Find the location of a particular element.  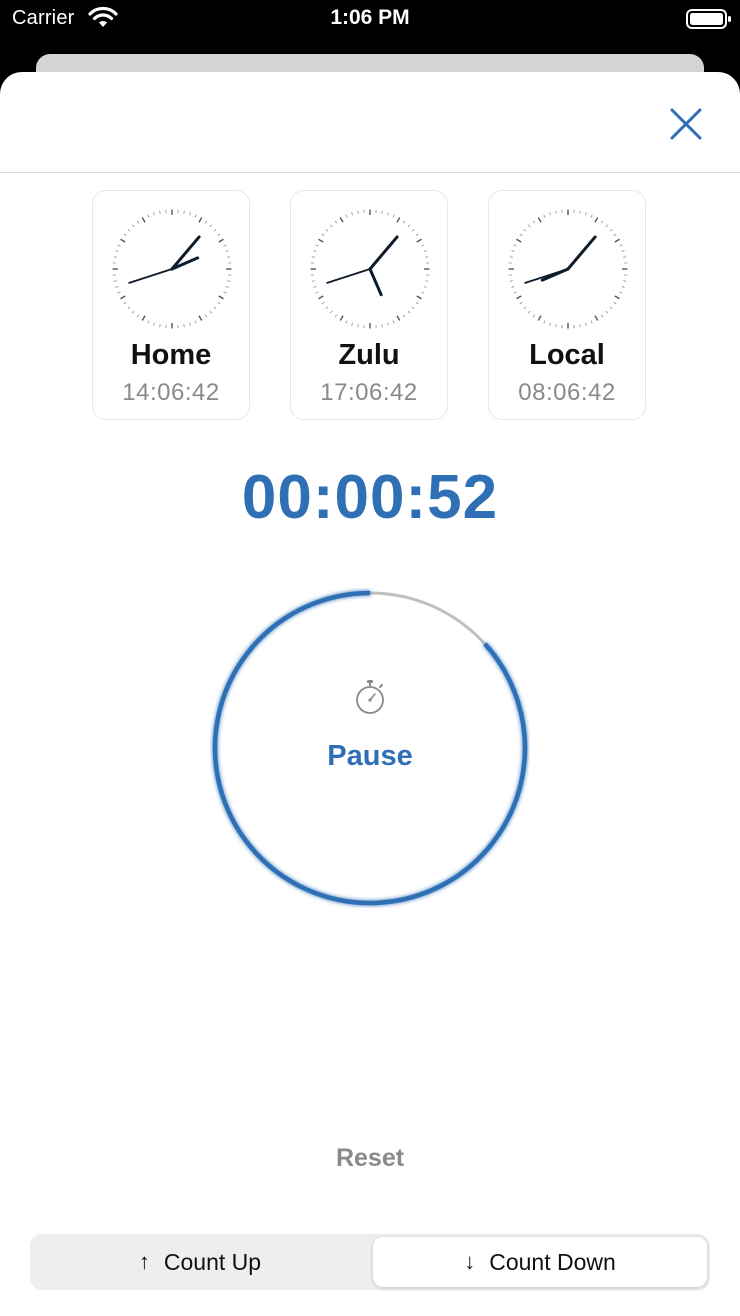

clock-time: 17:06:42 is located at coordinates (369, 392).